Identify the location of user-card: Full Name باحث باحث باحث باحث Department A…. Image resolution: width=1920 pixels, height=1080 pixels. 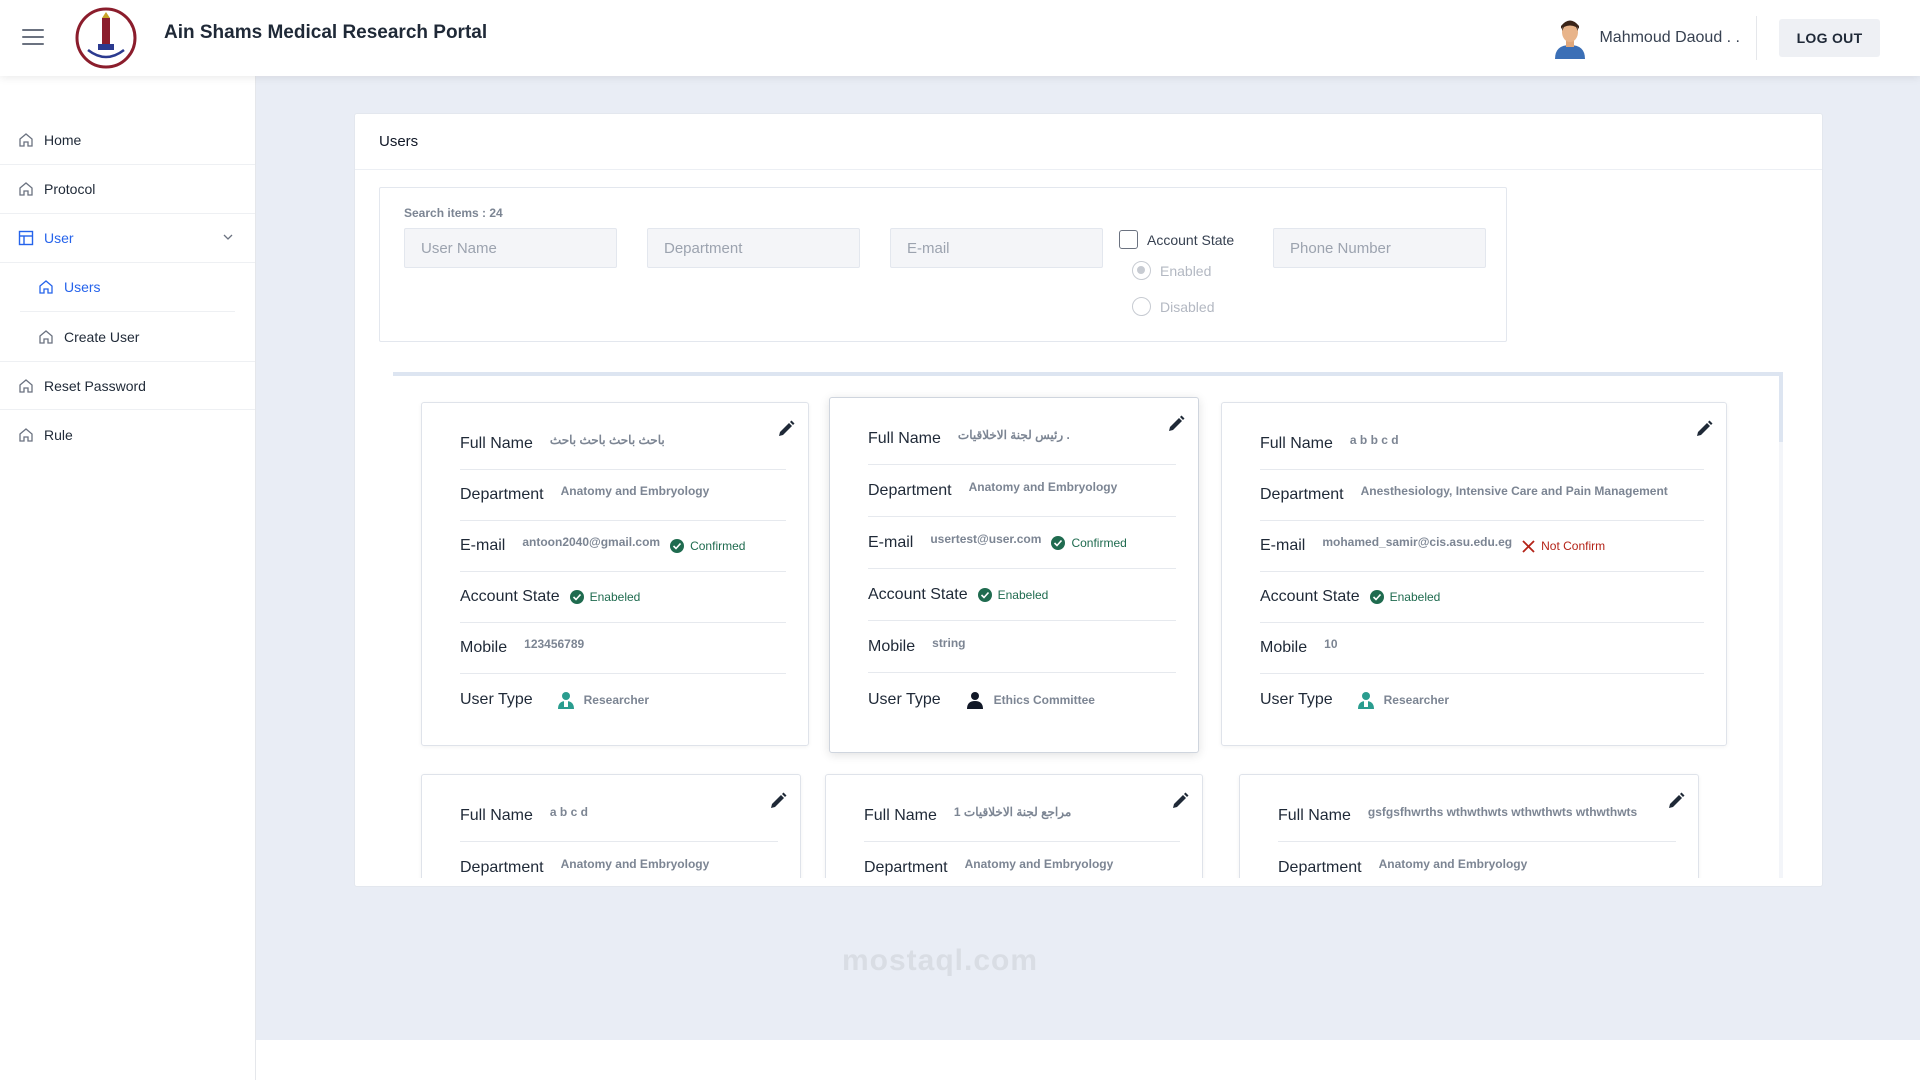
(615, 574).